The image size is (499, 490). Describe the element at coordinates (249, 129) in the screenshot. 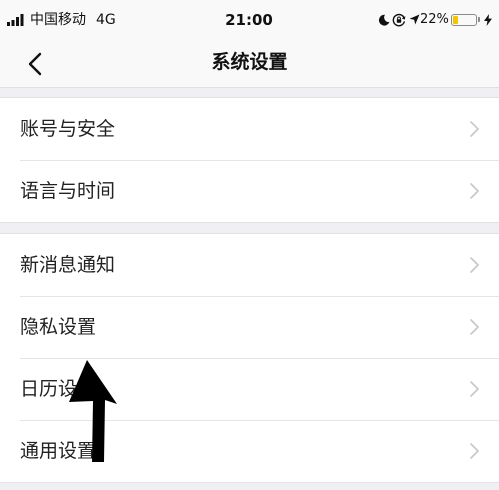

I see `settings-row-account-security: 账号与安全` at that location.